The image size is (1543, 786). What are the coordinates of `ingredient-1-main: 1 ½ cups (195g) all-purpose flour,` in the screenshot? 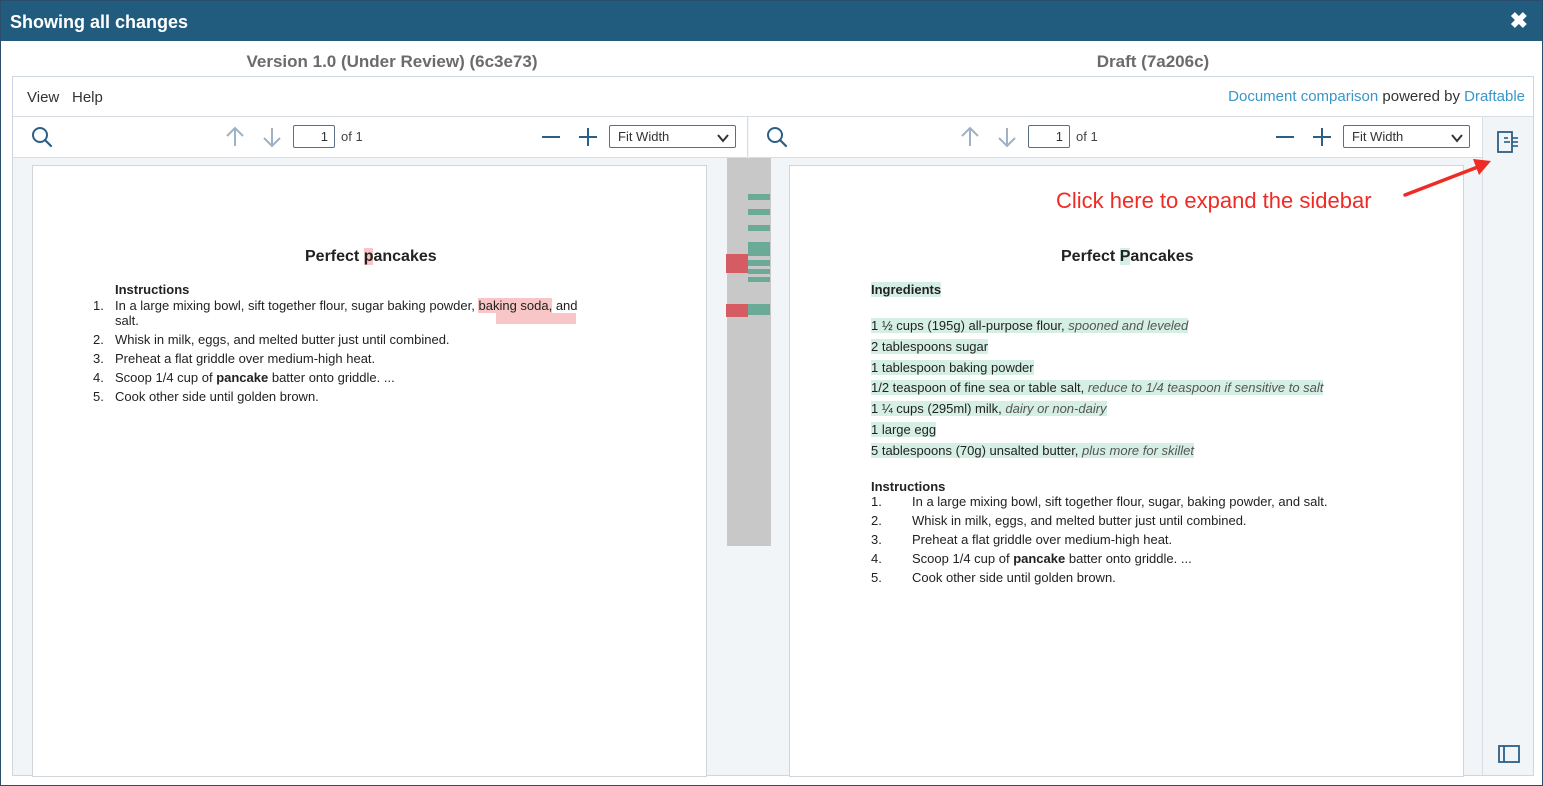 It's located at (970, 325).